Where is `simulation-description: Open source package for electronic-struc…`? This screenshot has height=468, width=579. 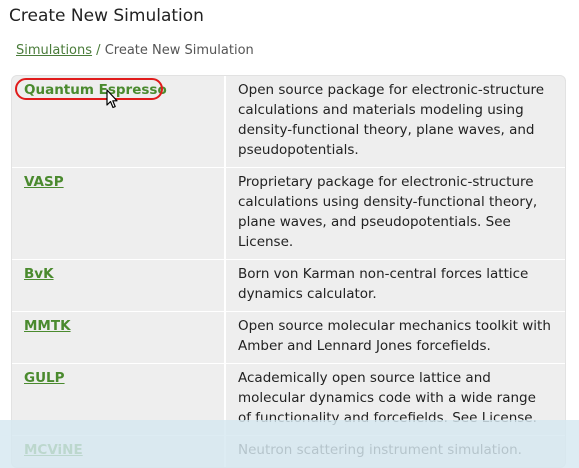
simulation-description: Open source package for electronic-struc… is located at coordinates (395, 122).